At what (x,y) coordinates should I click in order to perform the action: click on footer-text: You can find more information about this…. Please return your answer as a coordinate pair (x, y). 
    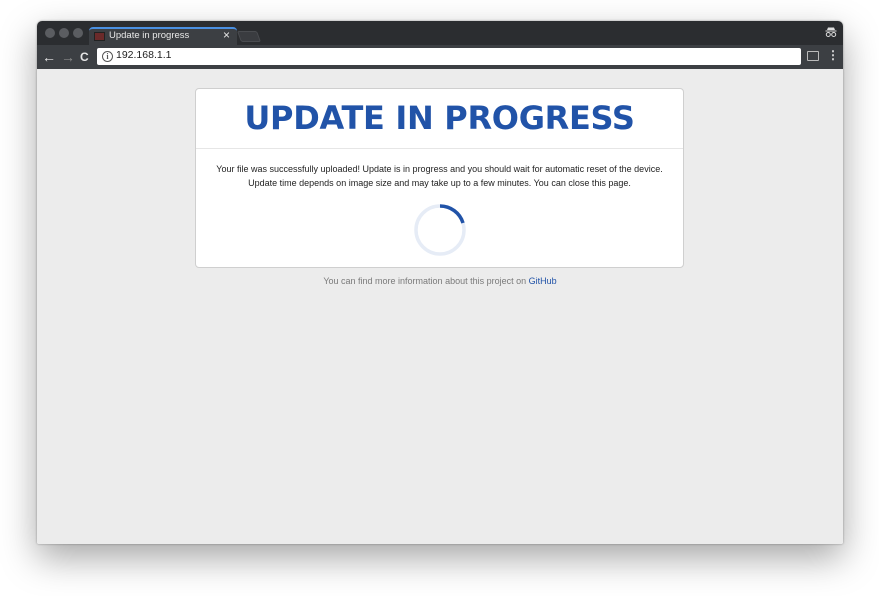
    Looking at the image, I should click on (425, 281).